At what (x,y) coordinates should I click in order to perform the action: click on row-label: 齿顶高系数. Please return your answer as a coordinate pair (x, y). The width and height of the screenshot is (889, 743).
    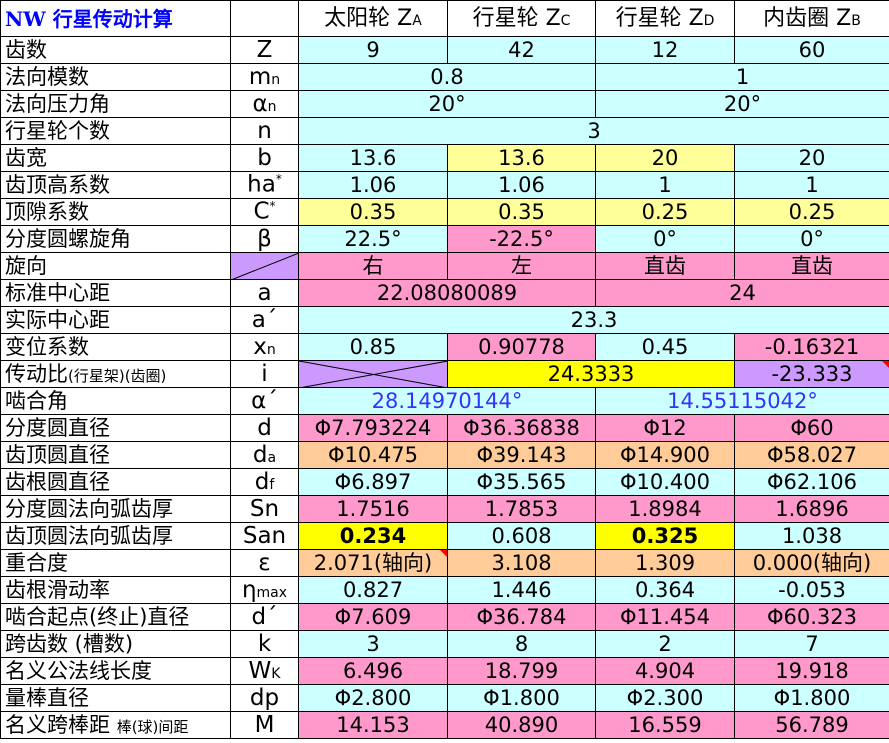
    Looking at the image, I should click on (115, 185).